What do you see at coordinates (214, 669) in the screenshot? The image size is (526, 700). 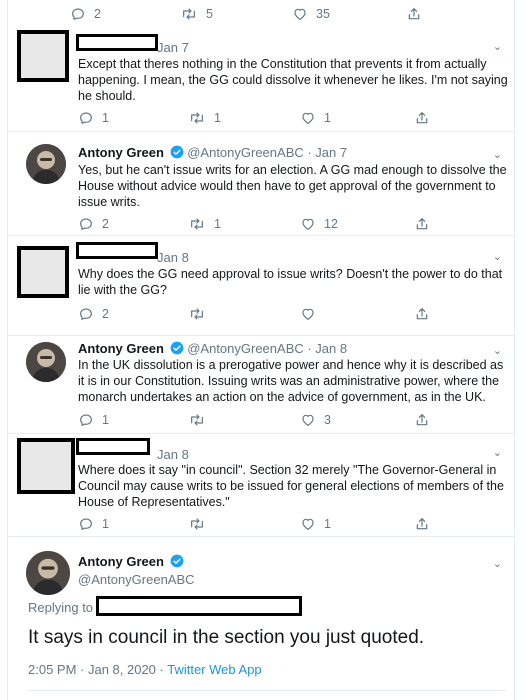 I see `source-app-link: Twitter Web App` at bounding box center [214, 669].